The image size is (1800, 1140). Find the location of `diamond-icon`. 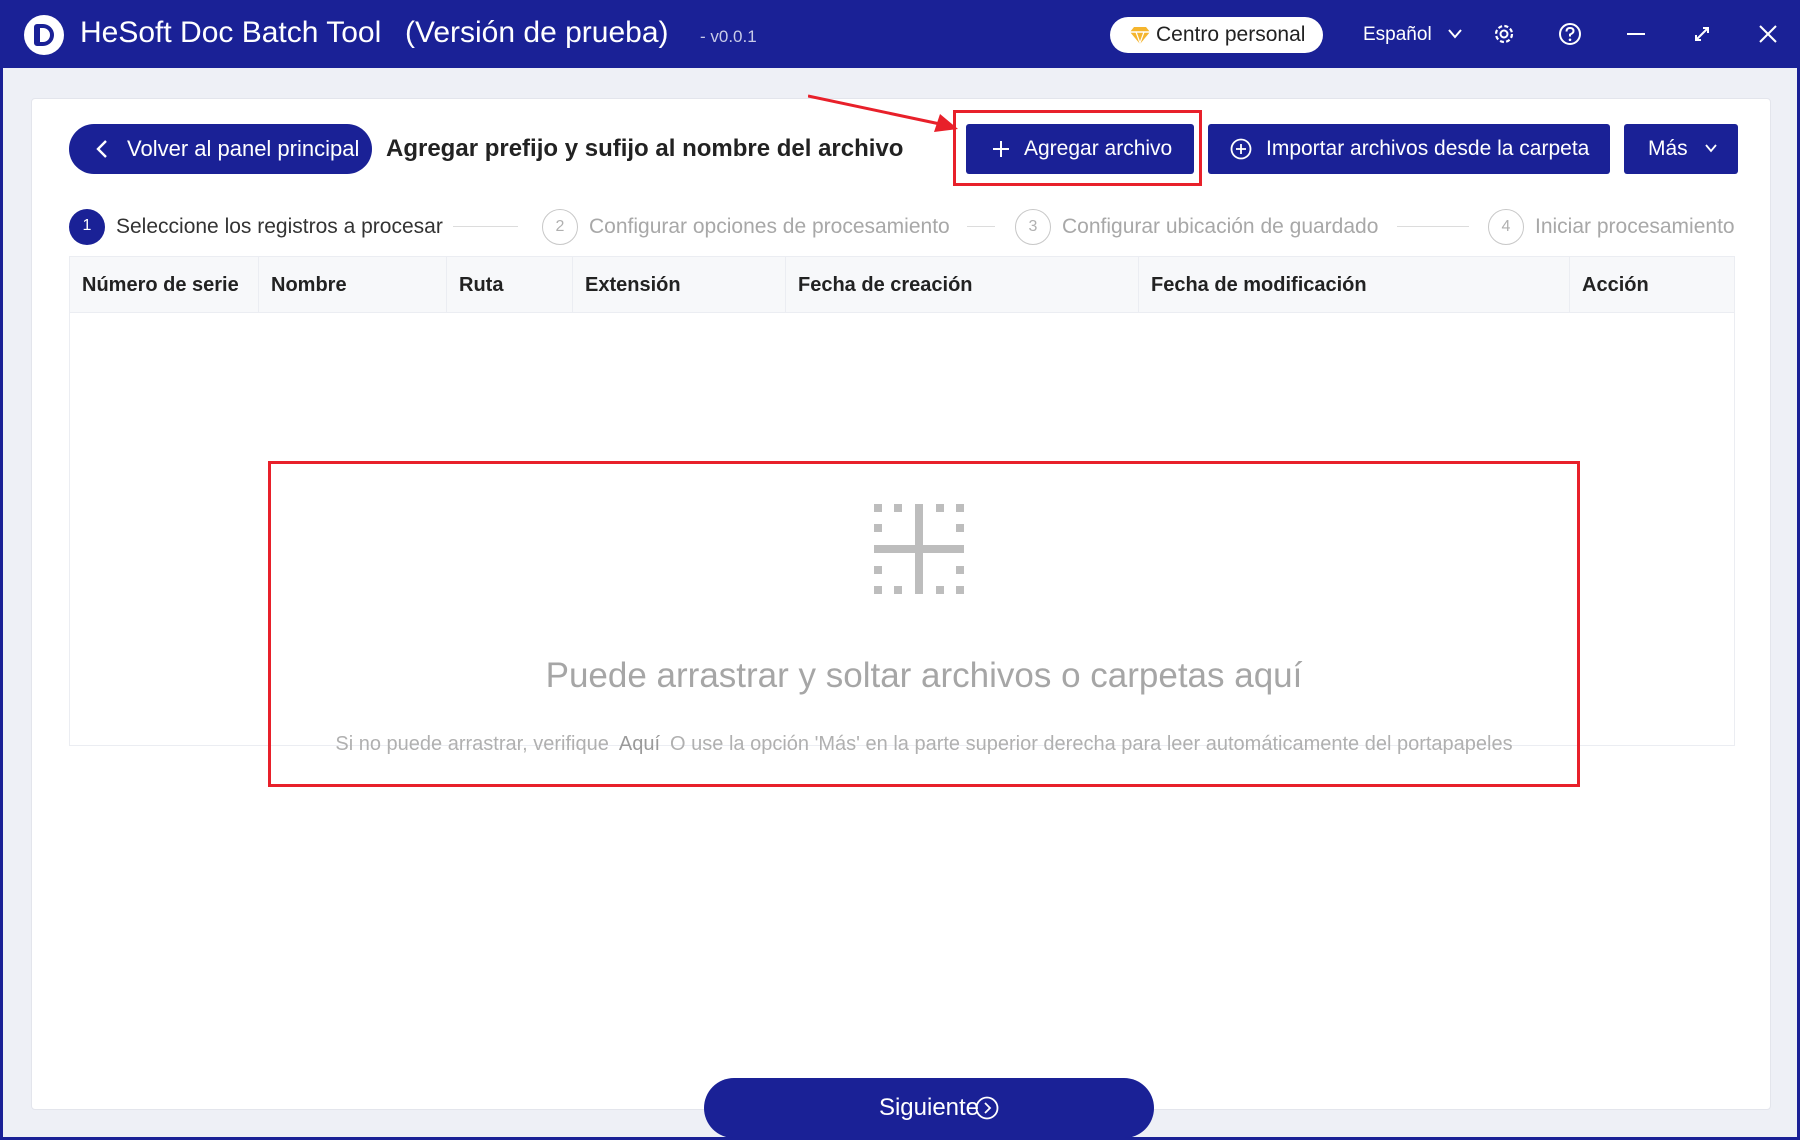

diamond-icon is located at coordinates (1140, 35).